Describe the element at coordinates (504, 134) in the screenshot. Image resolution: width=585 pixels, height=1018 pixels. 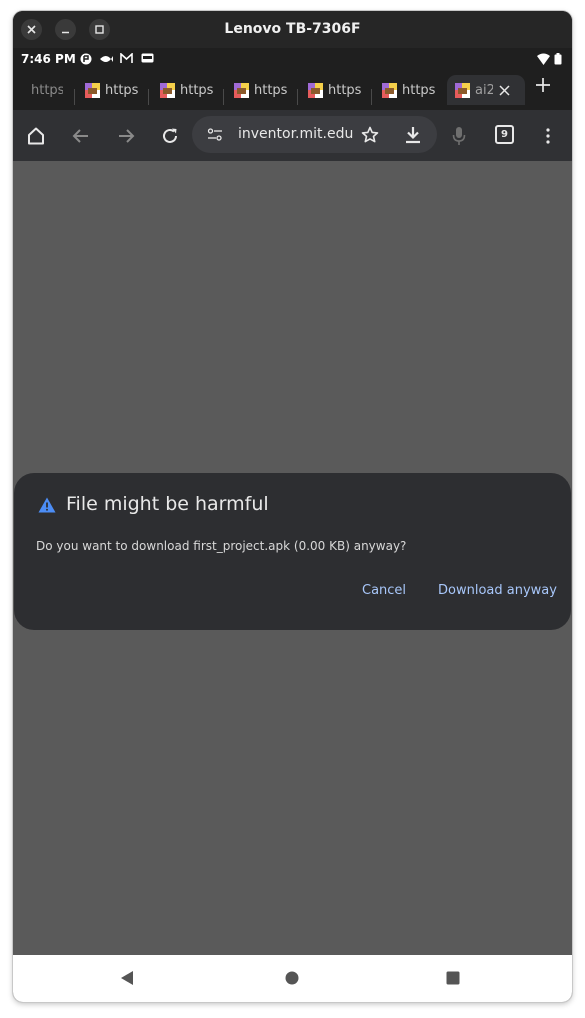
I see `tab-switcher-button: 9` at that location.